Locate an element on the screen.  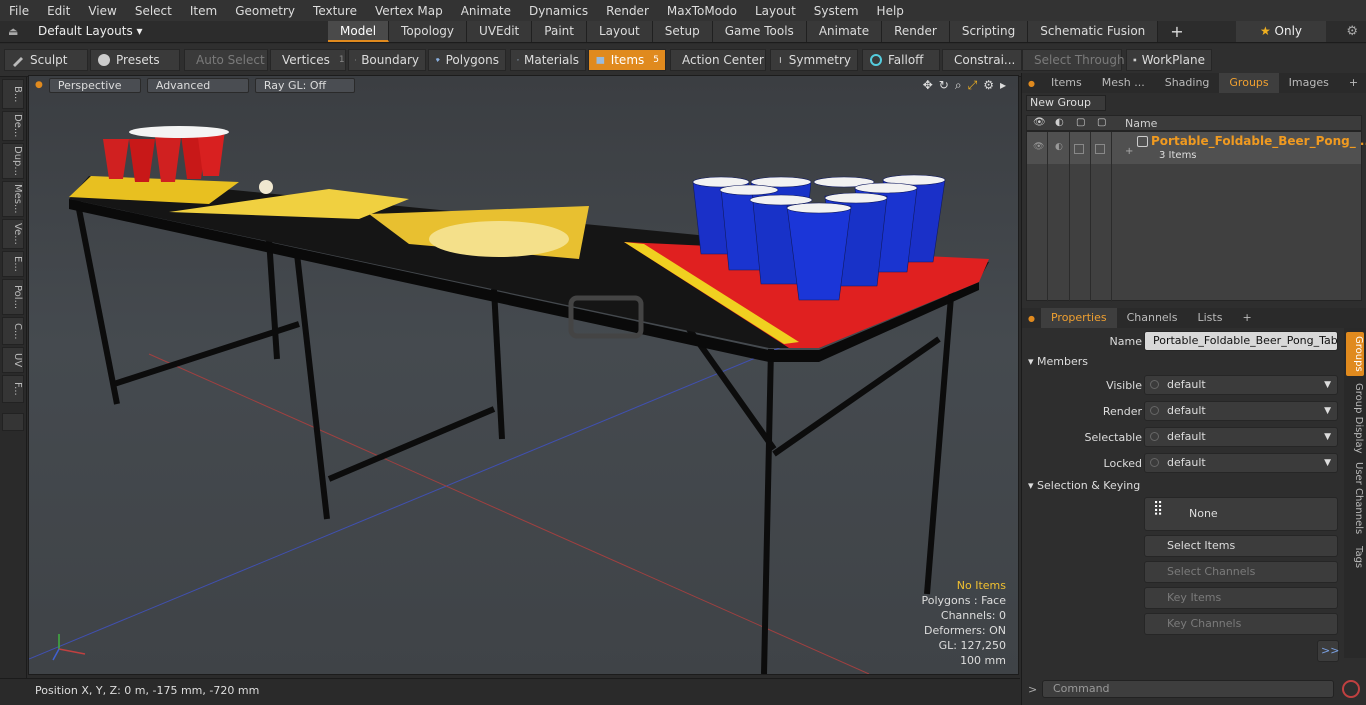
perspective-dropdown: Perspective is located at coordinates (94, 85).